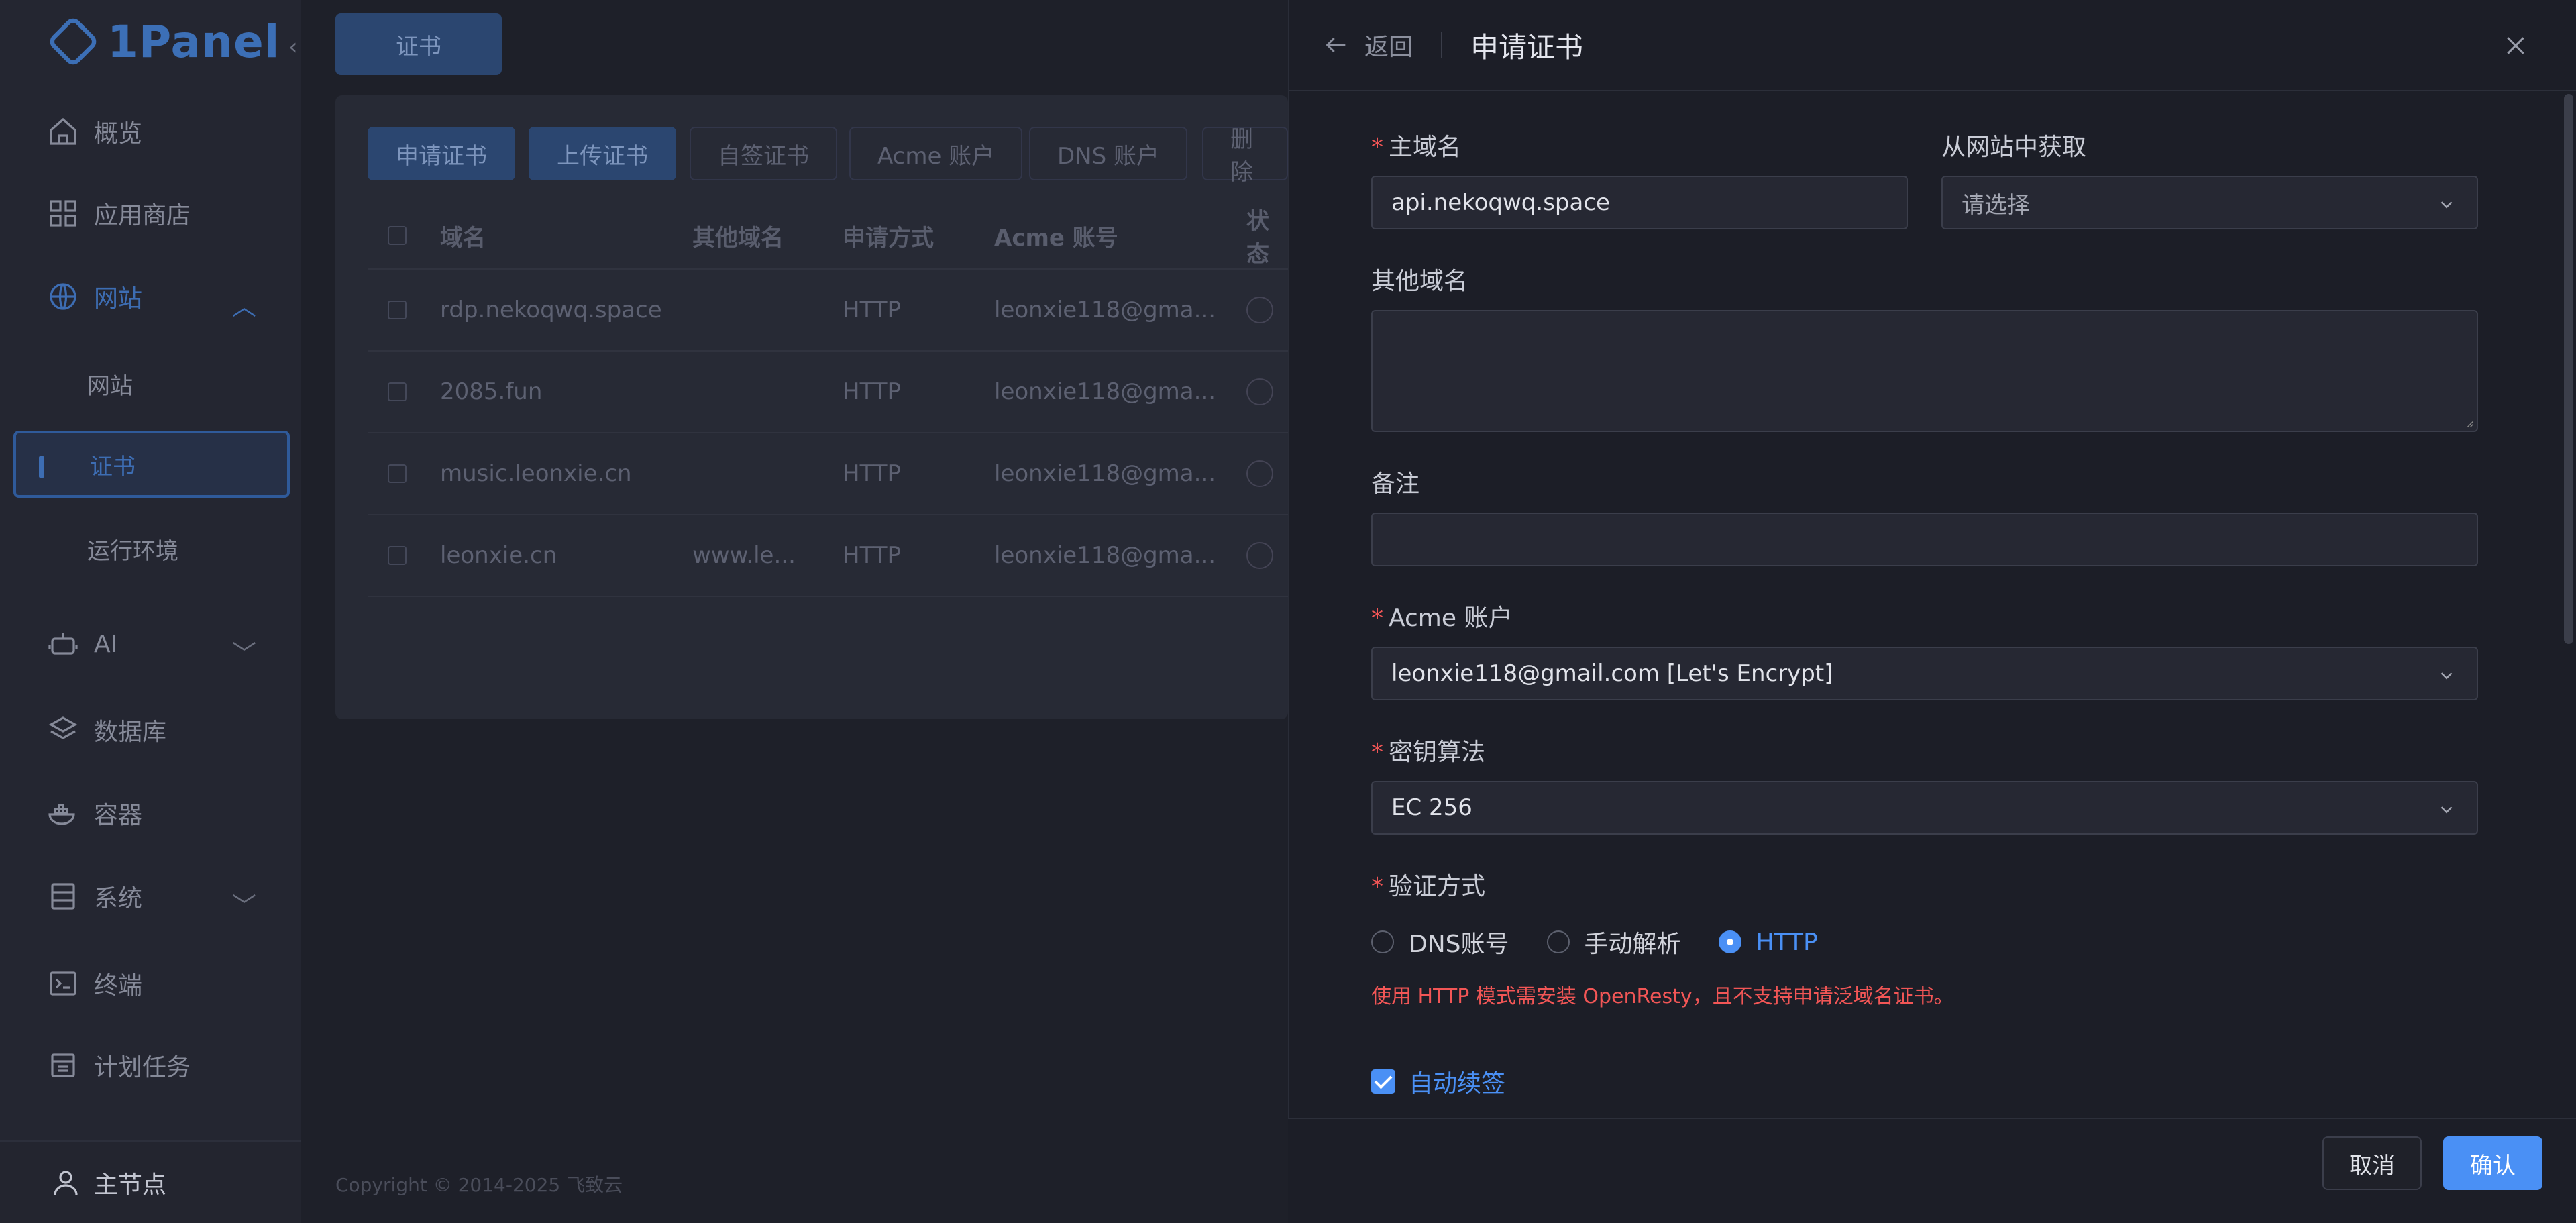 This screenshot has width=2576, height=1223. What do you see at coordinates (1612, 673) in the screenshot?
I see `select-value: leonxie118@gmail.com [Let's Encrypt]` at bounding box center [1612, 673].